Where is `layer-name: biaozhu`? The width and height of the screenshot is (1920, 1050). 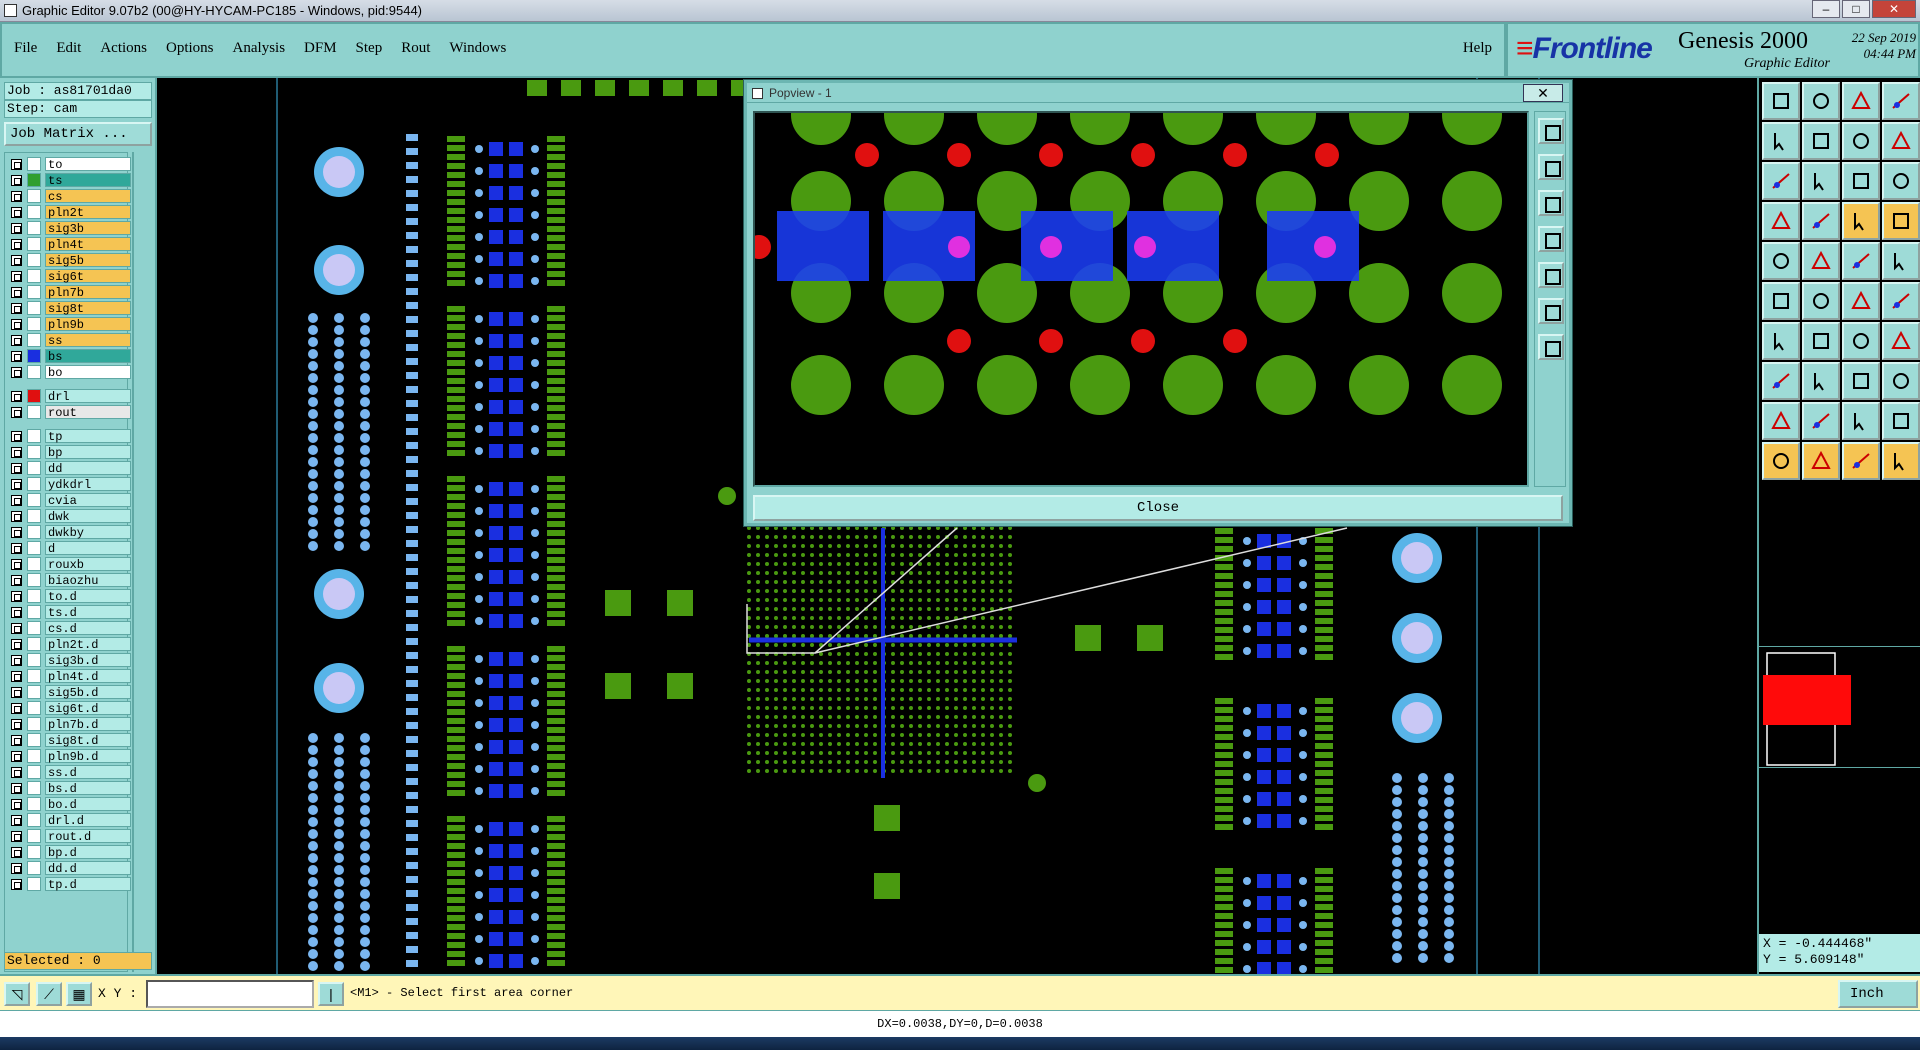
layer-name: biaozhu is located at coordinates (88, 580).